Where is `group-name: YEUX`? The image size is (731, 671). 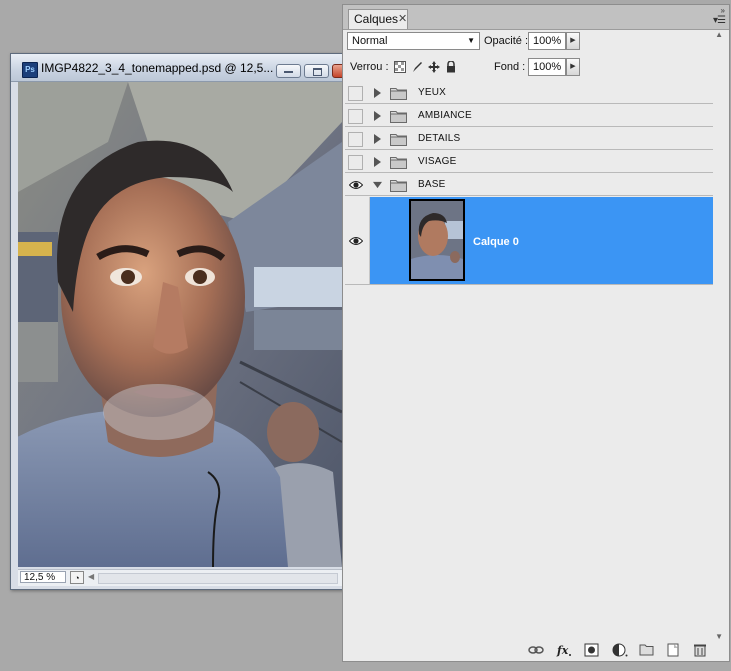 group-name: YEUX is located at coordinates (432, 92).